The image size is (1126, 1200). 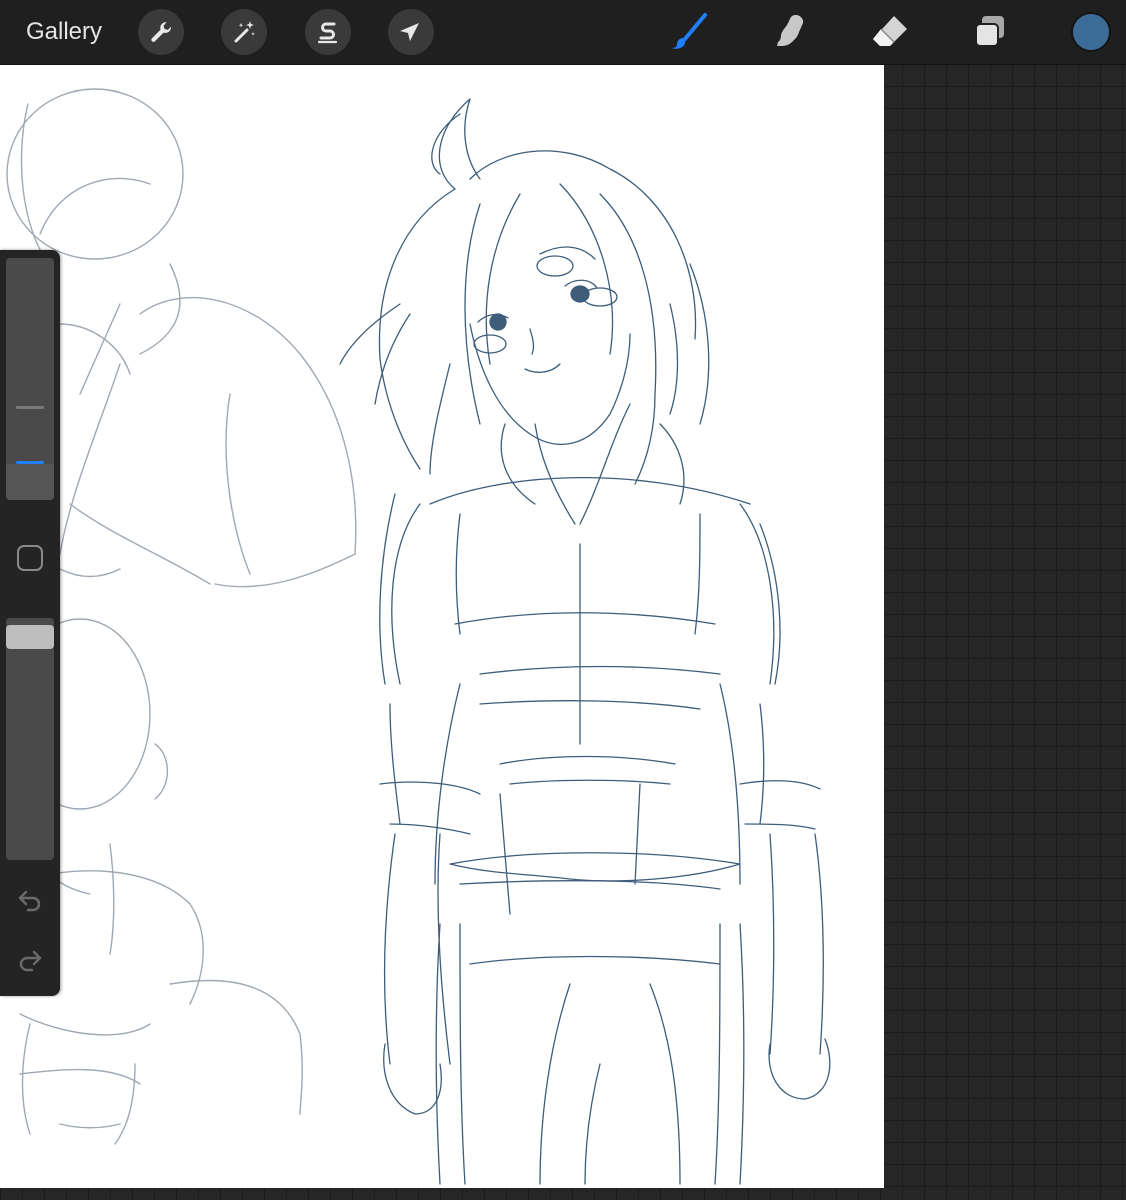 What do you see at coordinates (30, 407) in the screenshot?
I see `brush-size-preset-tick` at bounding box center [30, 407].